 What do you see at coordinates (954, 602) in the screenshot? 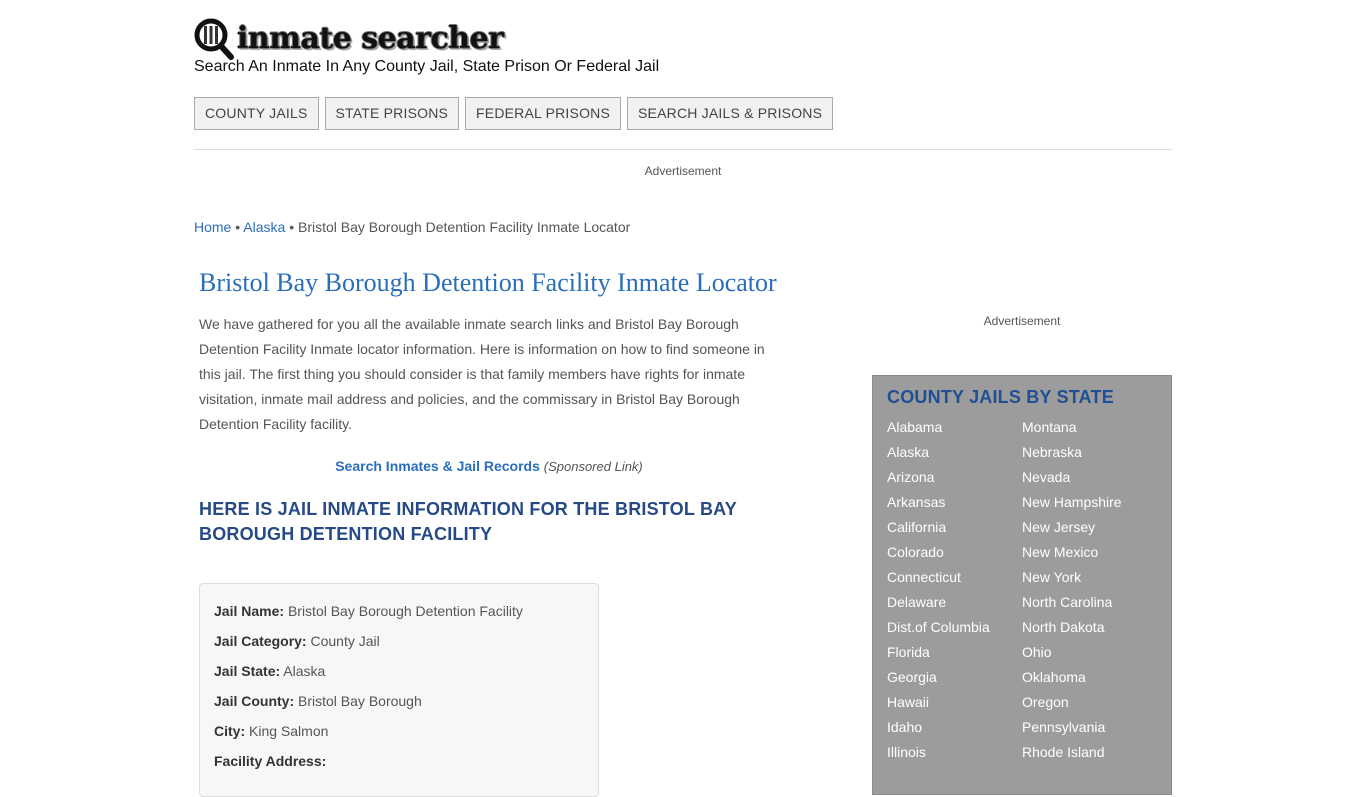
I see `state-link: Delaware` at bounding box center [954, 602].